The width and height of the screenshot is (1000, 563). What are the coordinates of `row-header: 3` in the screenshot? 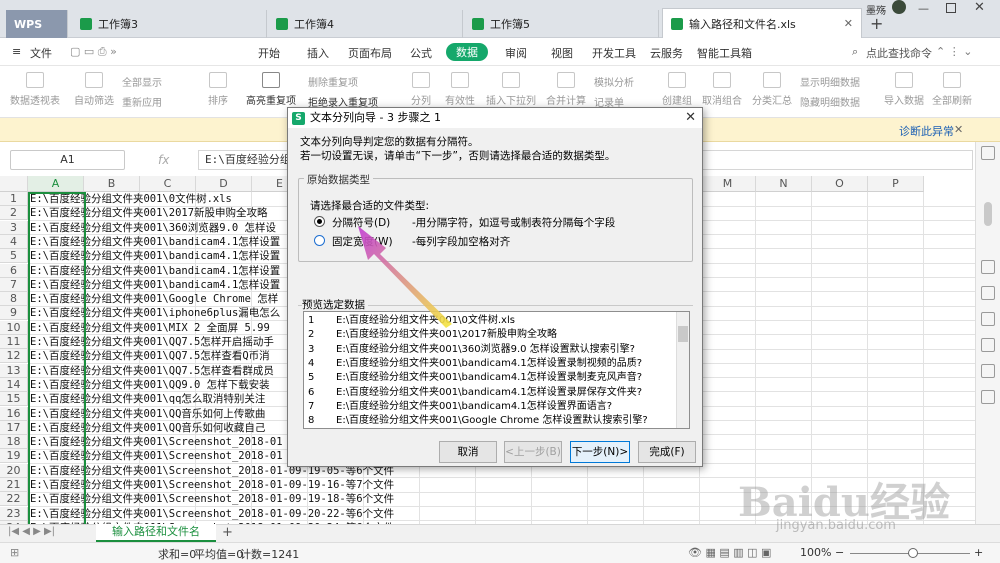 It's located at (14, 227).